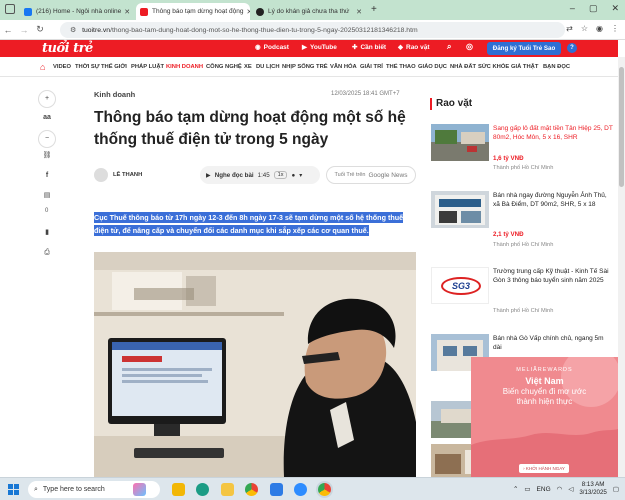  I want to click on sidebar-title: Rao vặt, so click(451, 104).